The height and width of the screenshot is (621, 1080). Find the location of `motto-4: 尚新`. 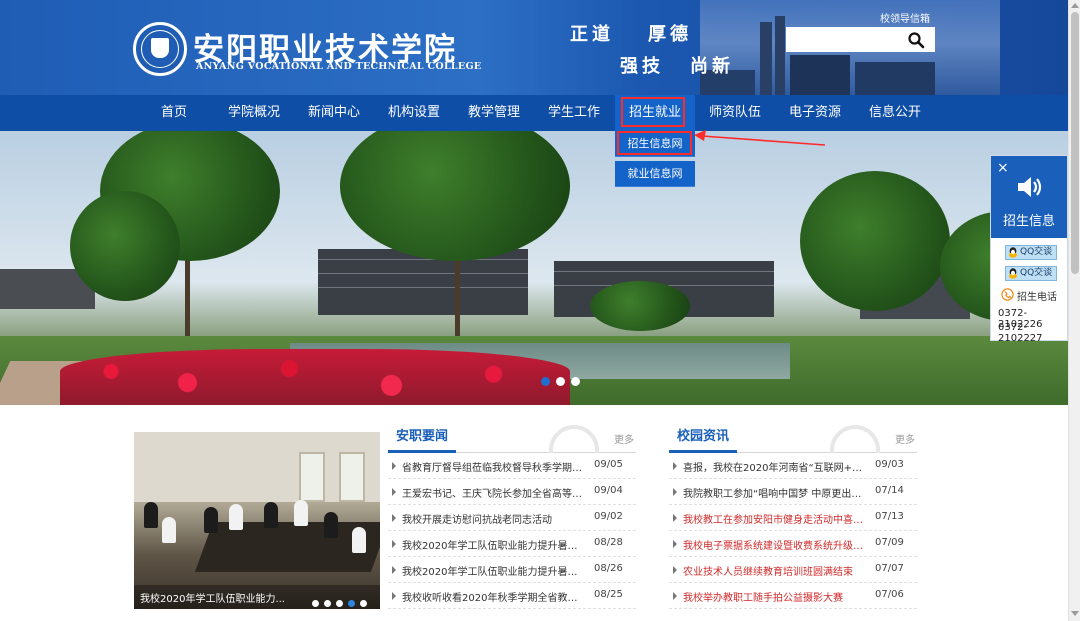

motto-4: 尚新 is located at coordinates (712, 66).